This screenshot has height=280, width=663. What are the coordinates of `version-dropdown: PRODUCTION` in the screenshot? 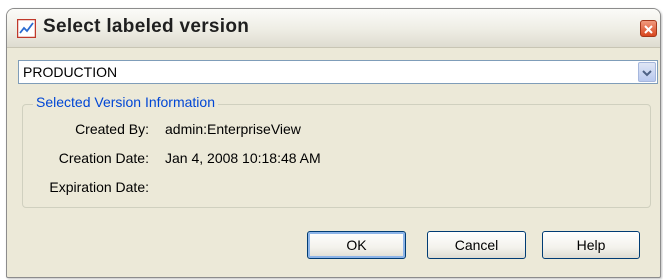 It's located at (338, 72).